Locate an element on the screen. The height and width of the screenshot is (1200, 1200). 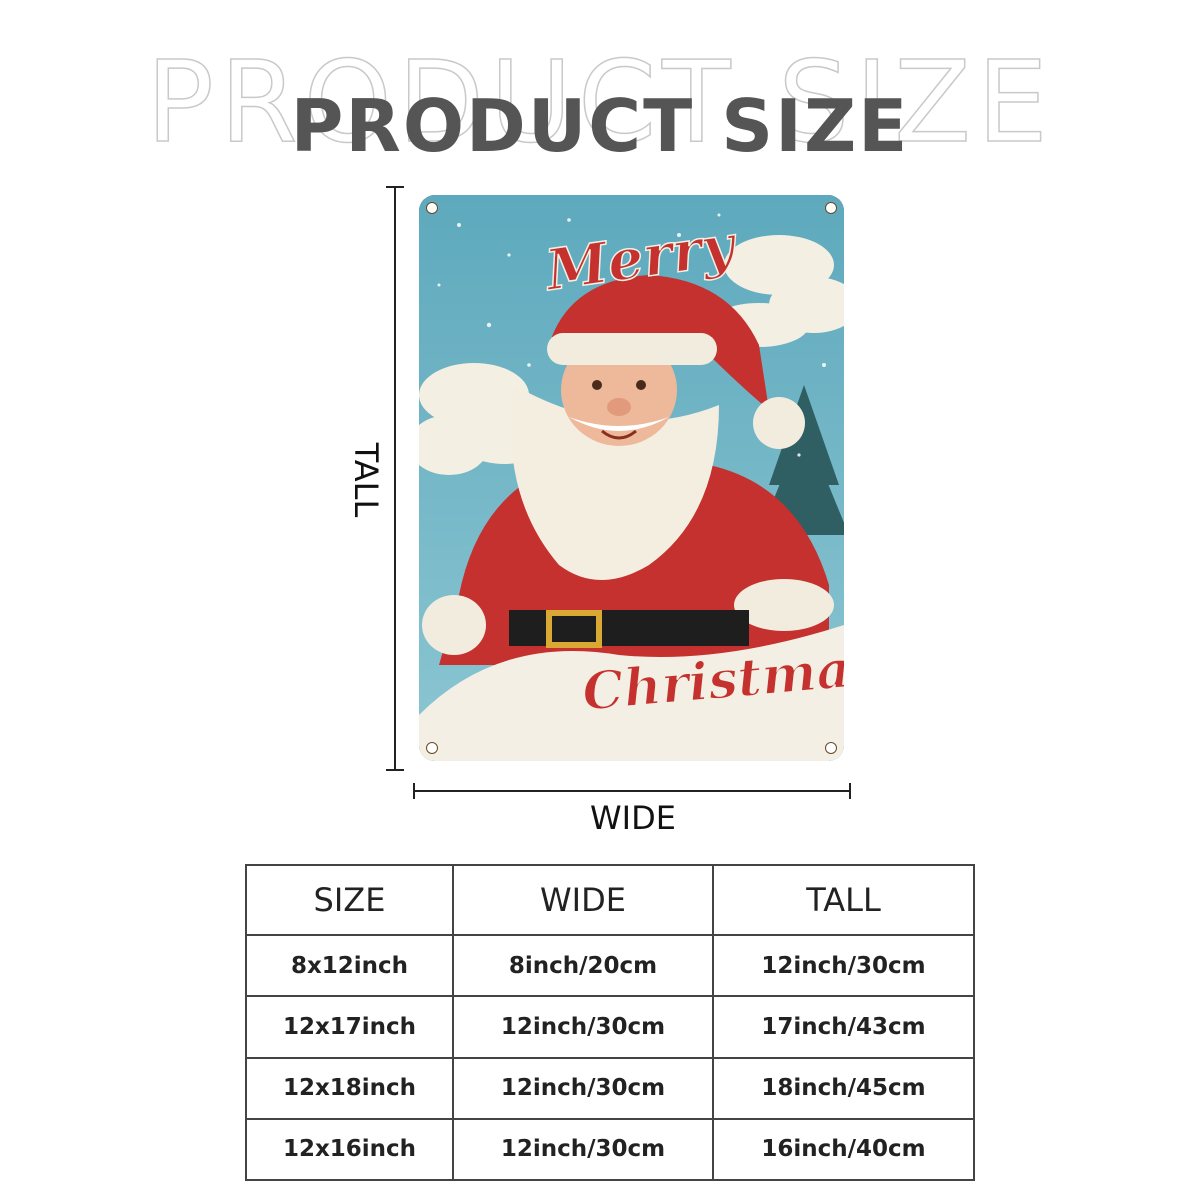
cell-tall: 12inch/30cm is located at coordinates (843, 965).